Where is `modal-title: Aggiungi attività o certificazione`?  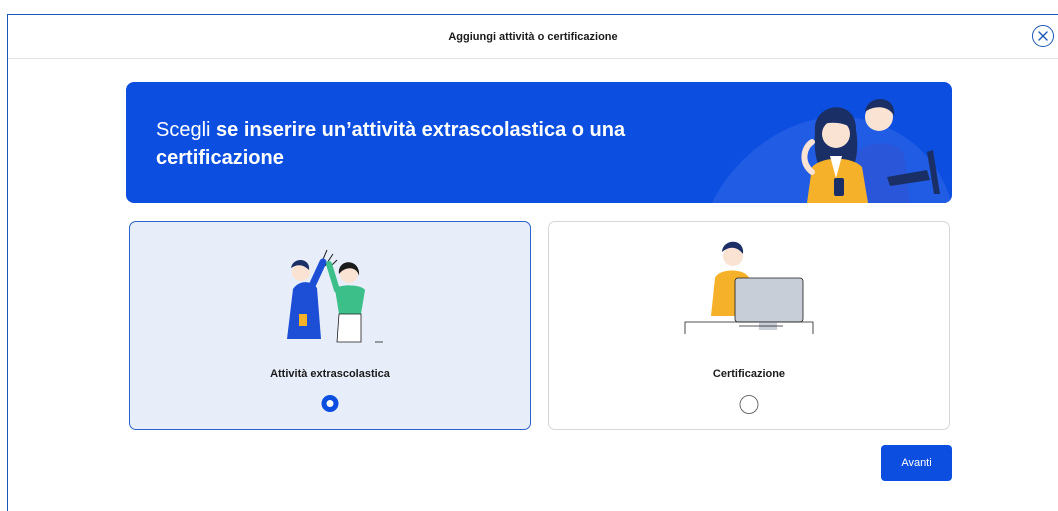
modal-title: Aggiungi attività o certificazione is located at coordinates (533, 36).